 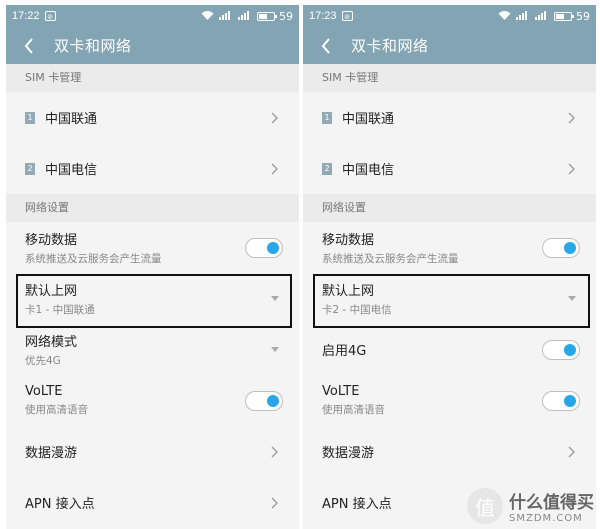 What do you see at coordinates (26, 16) in the screenshot?
I see `status-time: 17:22` at bounding box center [26, 16].